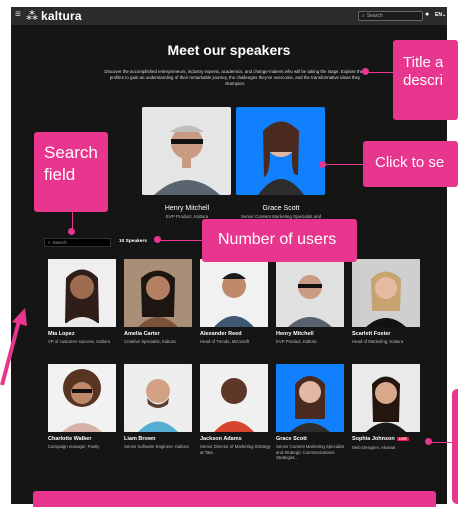 This screenshot has width=458, height=507. What do you see at coordinates (344, 164) in the screenshot?
I see `click-callout-line` at bounding box center [344, 164].